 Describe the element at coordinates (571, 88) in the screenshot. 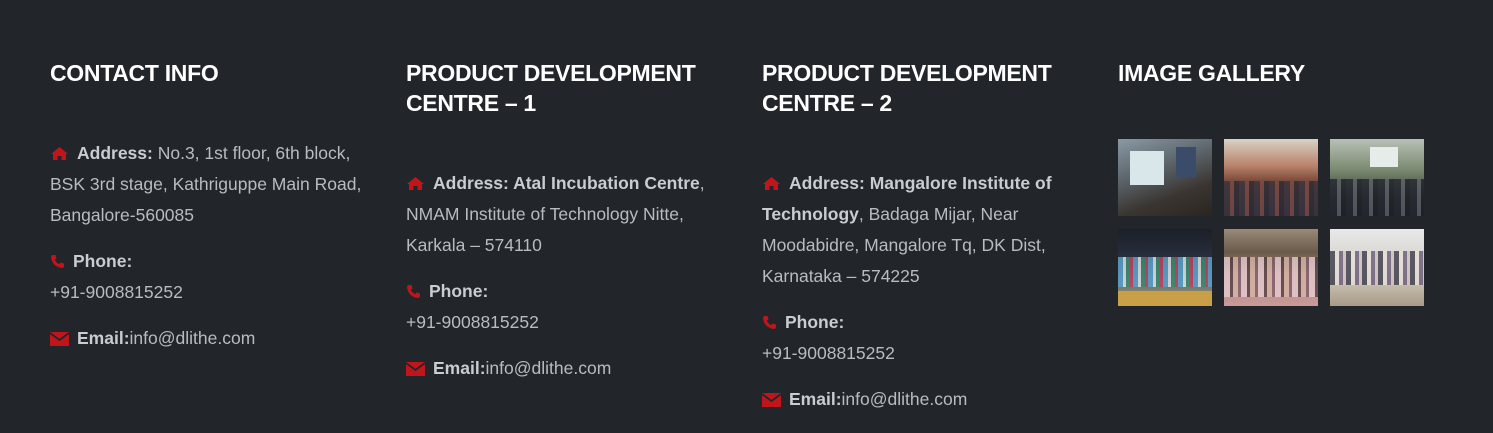

I see `pdc1-heading: PRODUCT DEVELOPMENT CENTRE – 1` at that location.